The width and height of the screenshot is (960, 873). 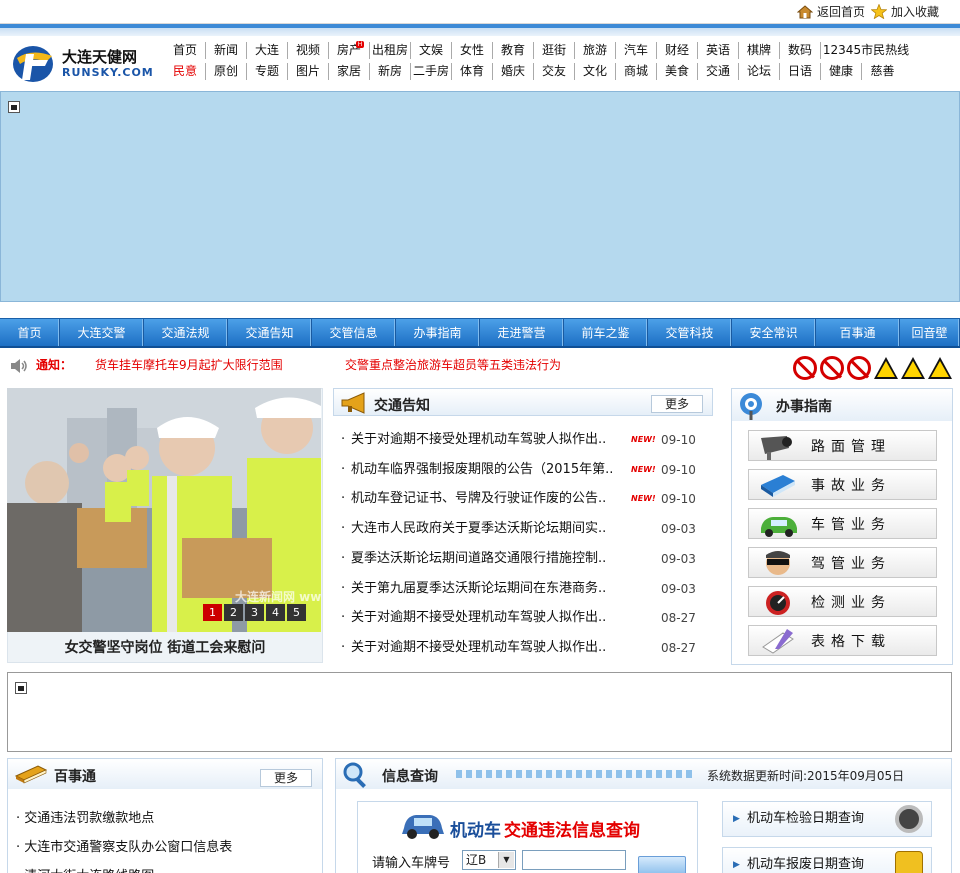 I want to click on nav-link: 新闻, so click(x=226, y=50).